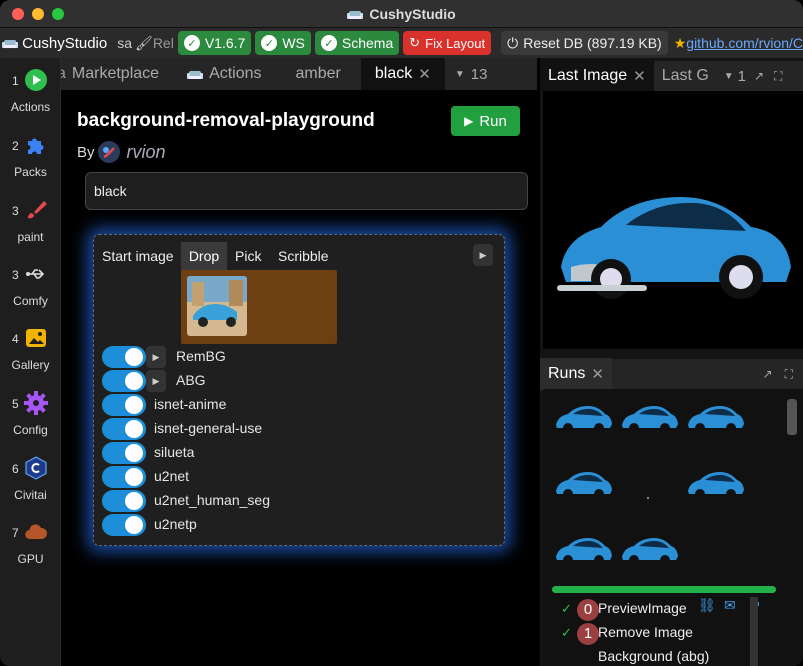 The height and width of the screenshot is (666, 803). Describe the element at coordinates (412, 13) in the screenshot. I see `window-title: CushyStudio` at that location.